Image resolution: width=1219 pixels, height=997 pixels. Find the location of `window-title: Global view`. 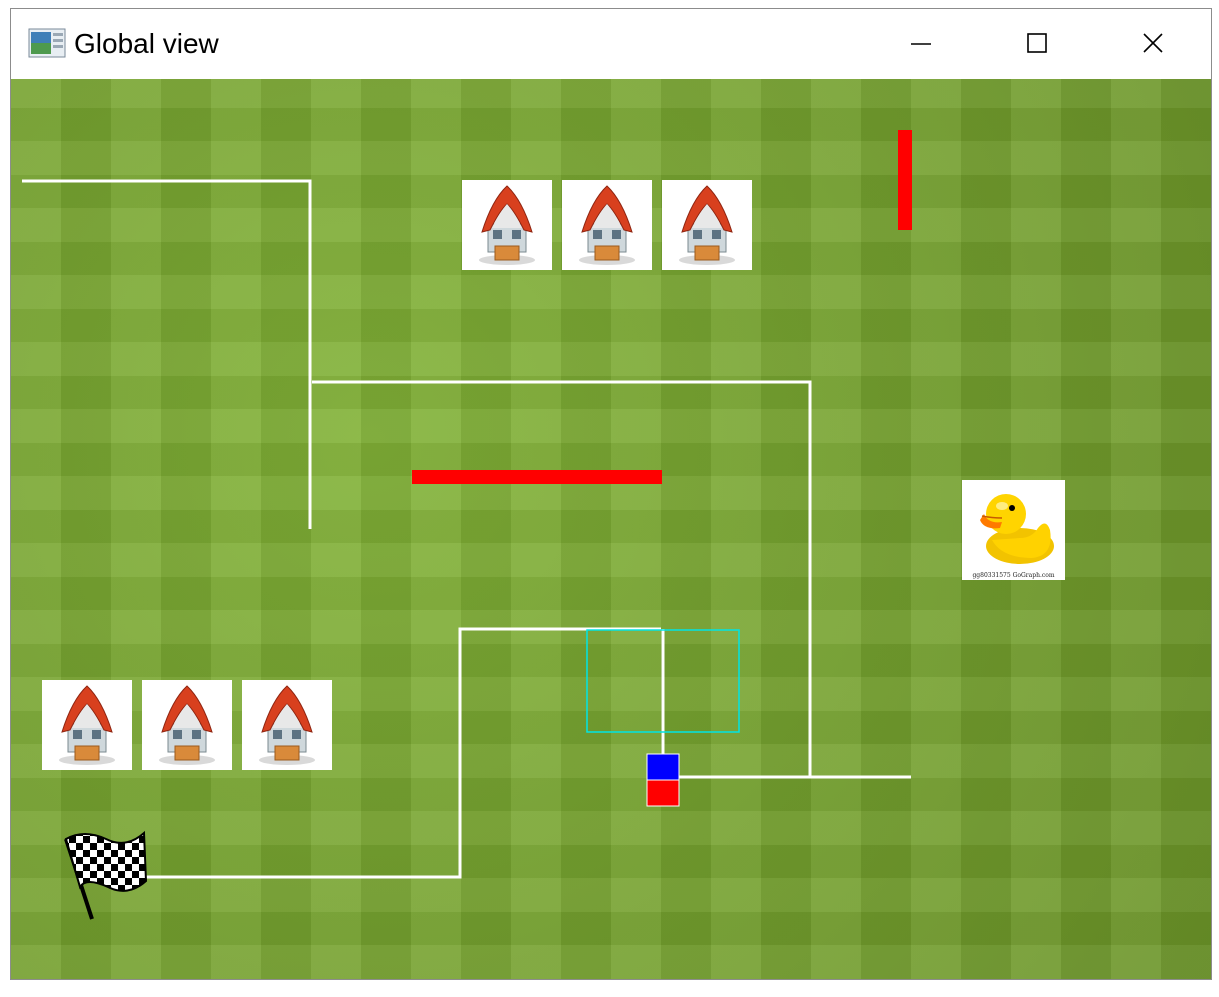

window-title: Global view is located at coordinates (146, 43).